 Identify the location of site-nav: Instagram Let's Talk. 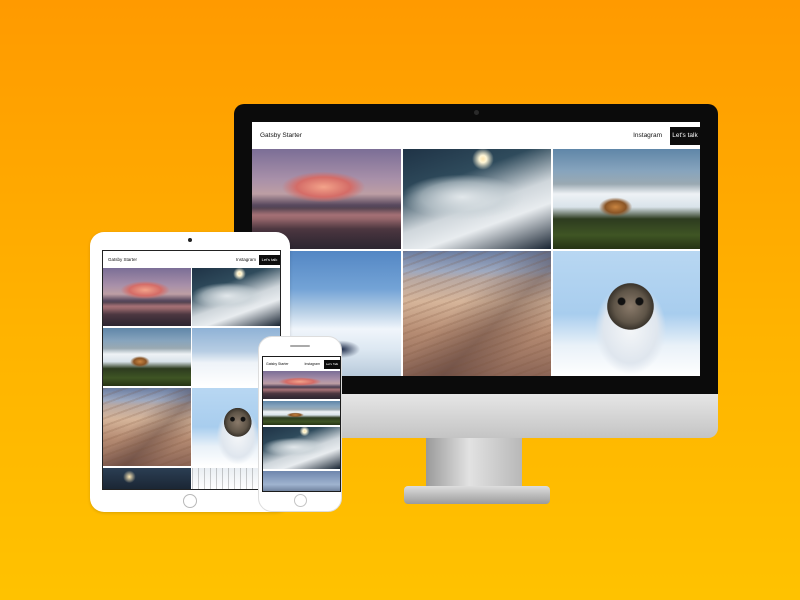
(322, 364).